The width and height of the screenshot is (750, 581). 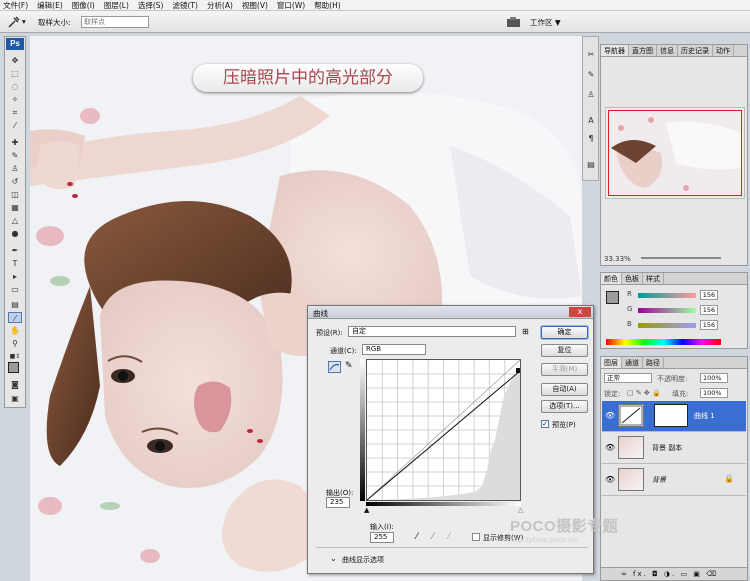 I want to click on black-point-slider-icon: ▲, so click(x=366, y=510).